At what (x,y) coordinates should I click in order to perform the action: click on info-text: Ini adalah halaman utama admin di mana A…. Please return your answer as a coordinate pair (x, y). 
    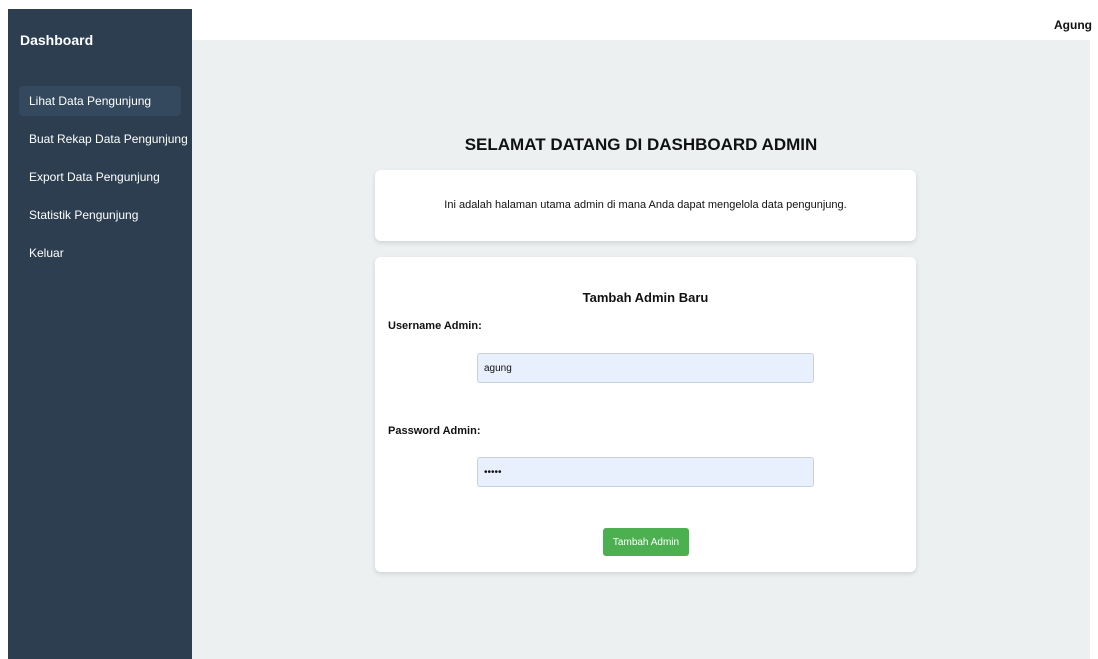
    Looking at the image, I should click on (645, 205).